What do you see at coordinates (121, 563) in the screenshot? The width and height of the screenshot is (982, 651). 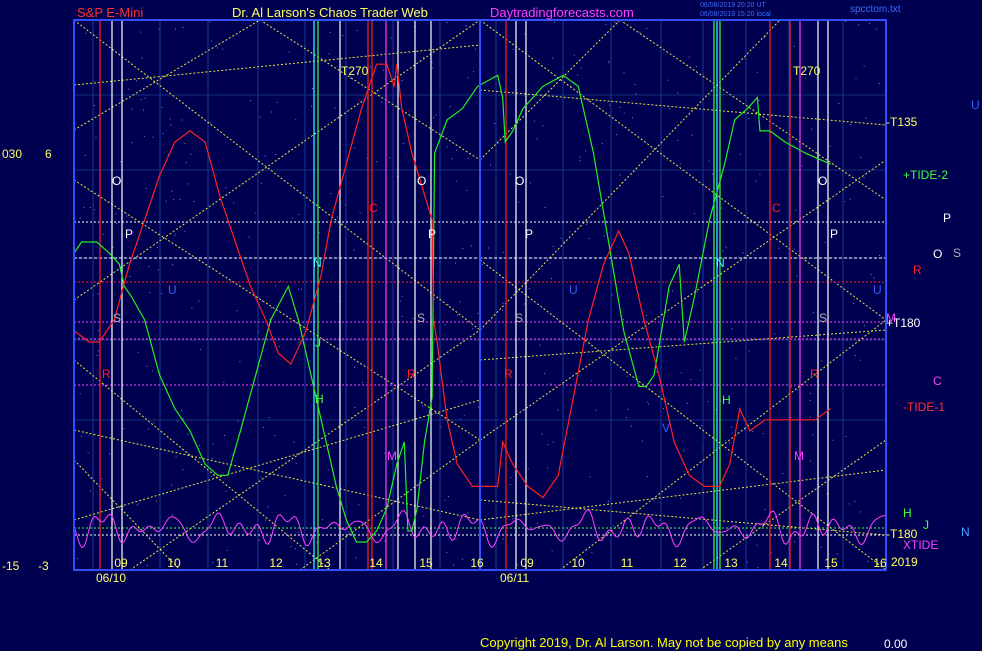 I see `x-tick-label: 09` at bounding box center [121, 563].